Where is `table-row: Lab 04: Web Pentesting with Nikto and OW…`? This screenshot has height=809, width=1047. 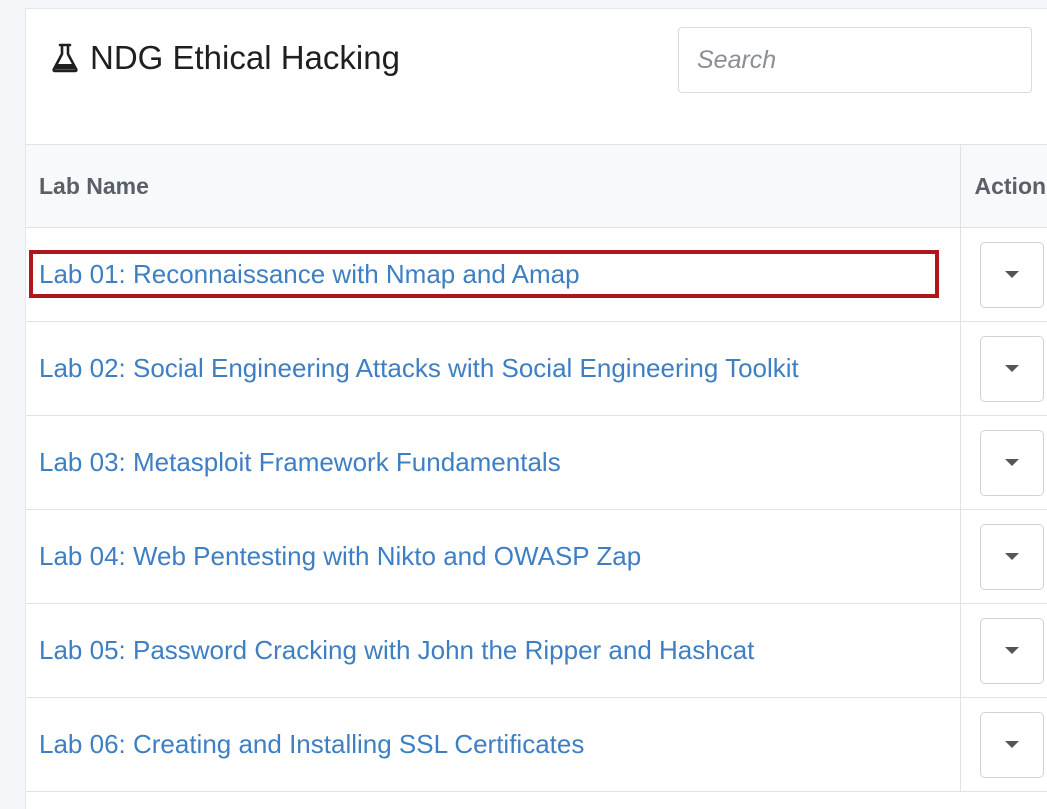 table-row: Lab 04: Web Pentesting with Nikto and OW… is located at coordinates (536, 556).